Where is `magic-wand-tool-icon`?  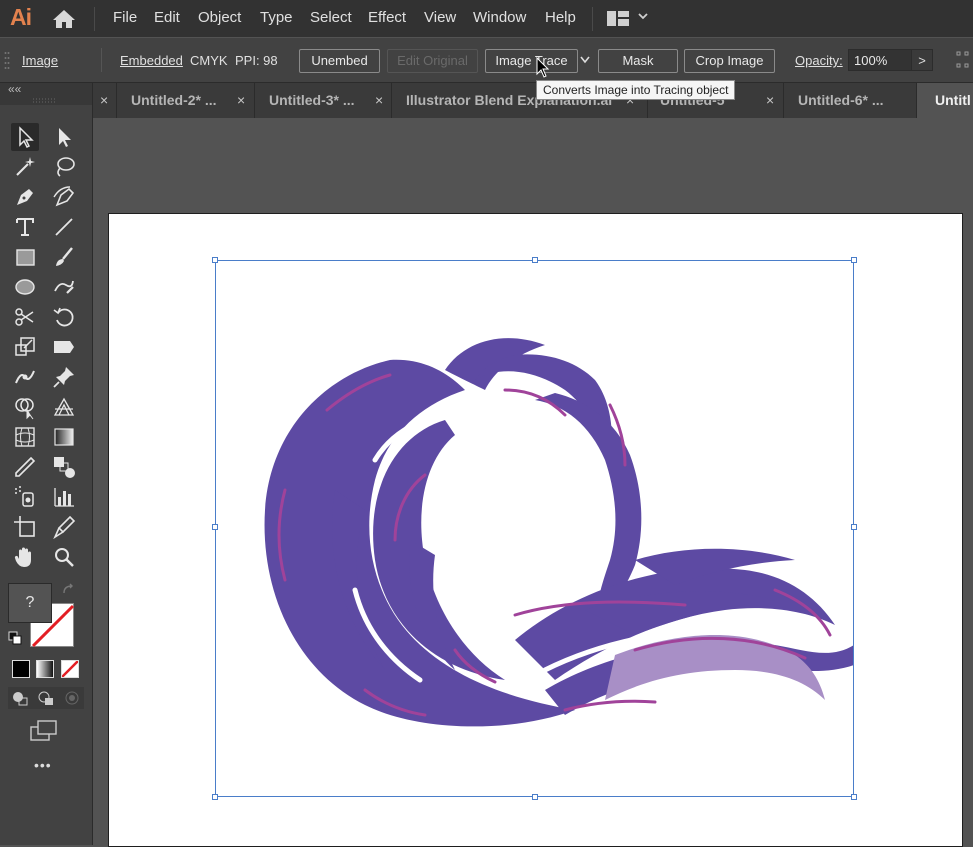 magic-wand-tool-icon is located at coordinates (25, 167).